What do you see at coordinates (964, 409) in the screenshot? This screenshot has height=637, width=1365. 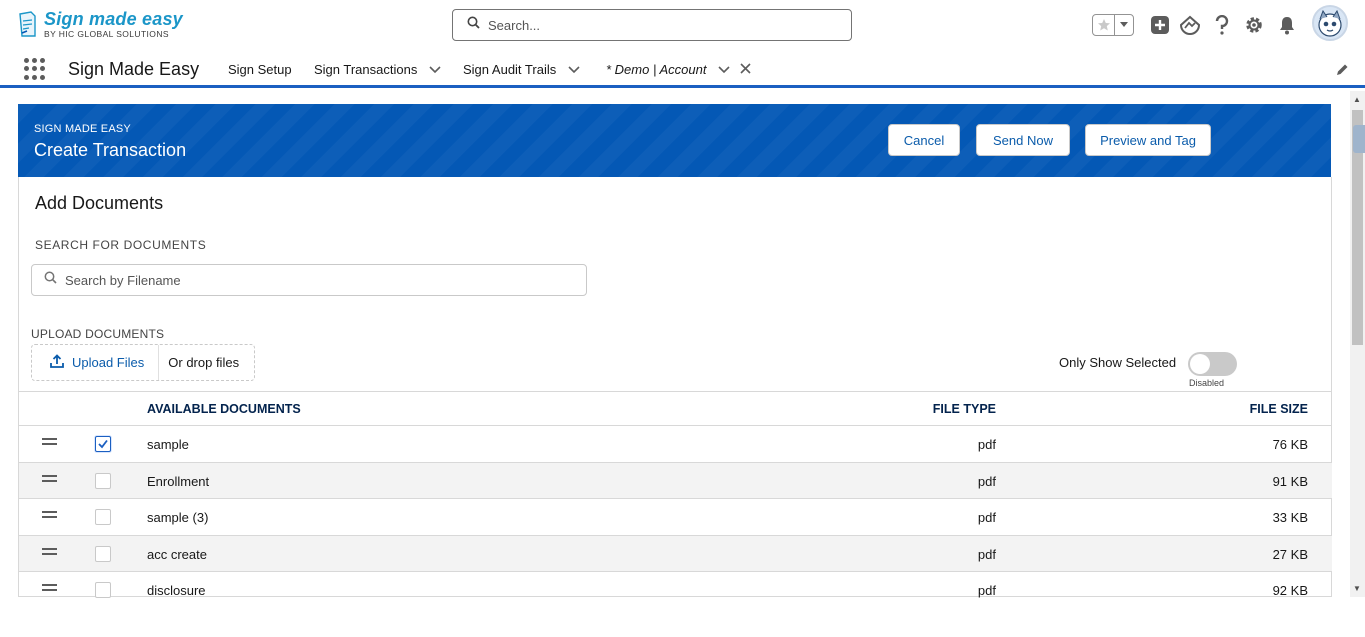 I see `column-header-file-type: FILE TYPE` at bounding box center [964, 409].